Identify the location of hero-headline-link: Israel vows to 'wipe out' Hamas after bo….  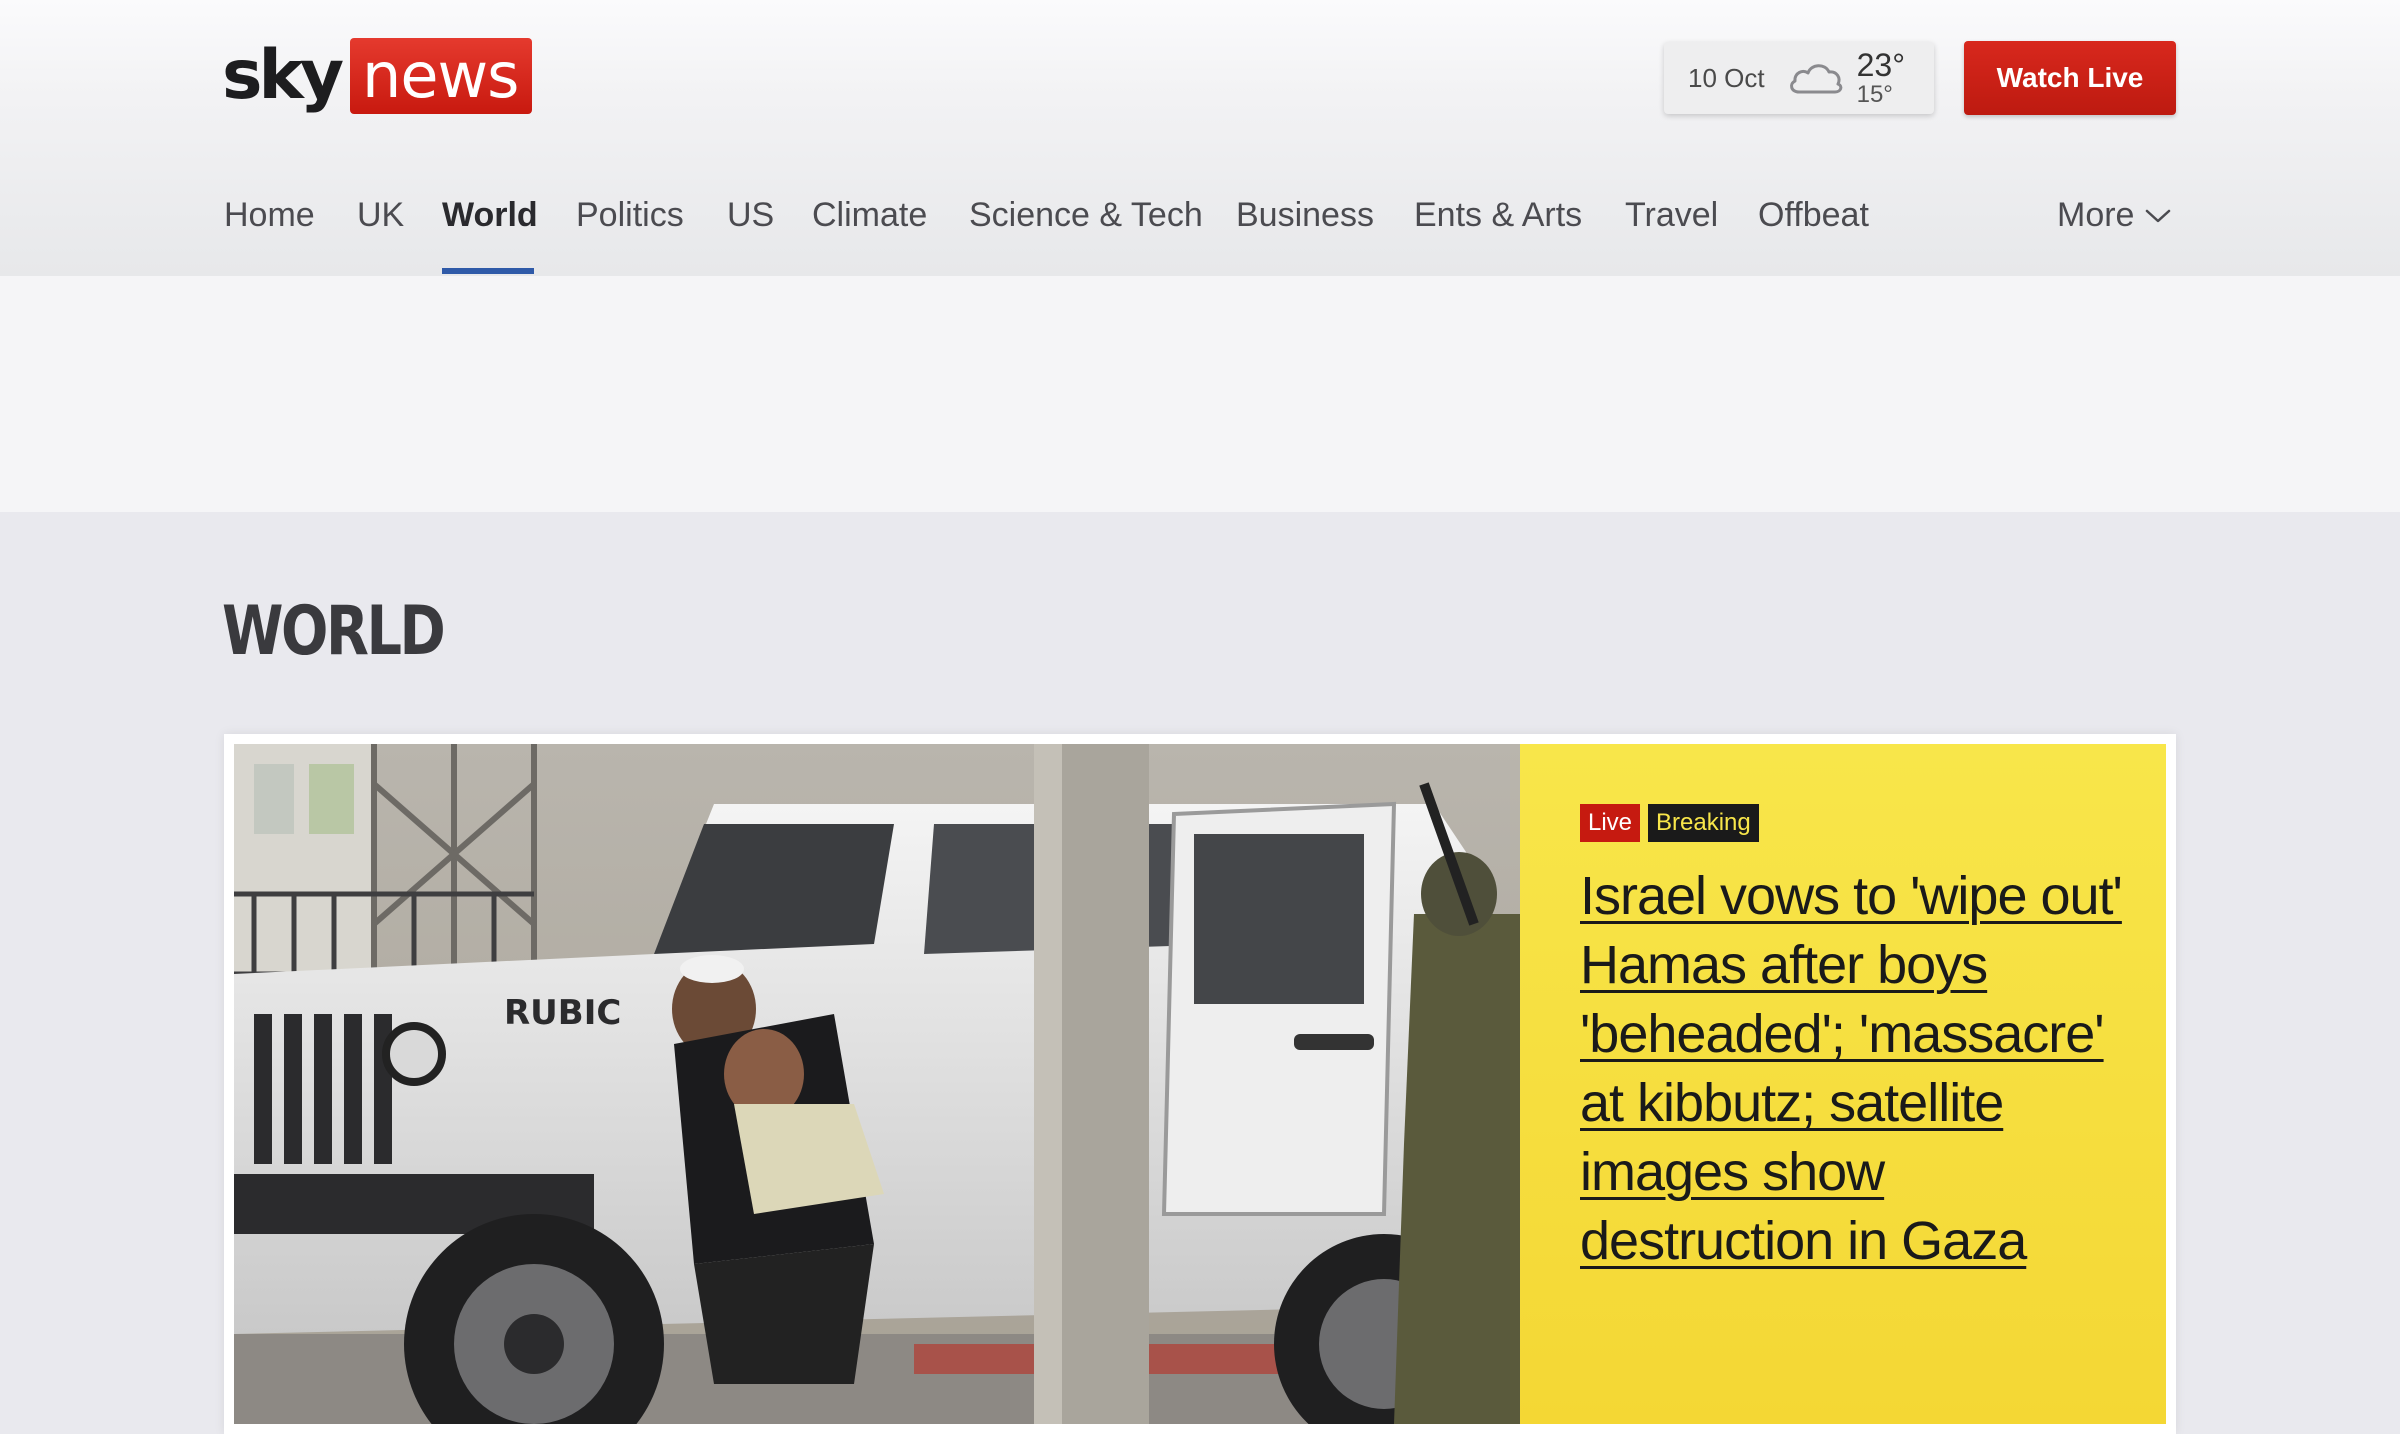
(1860, 1069).